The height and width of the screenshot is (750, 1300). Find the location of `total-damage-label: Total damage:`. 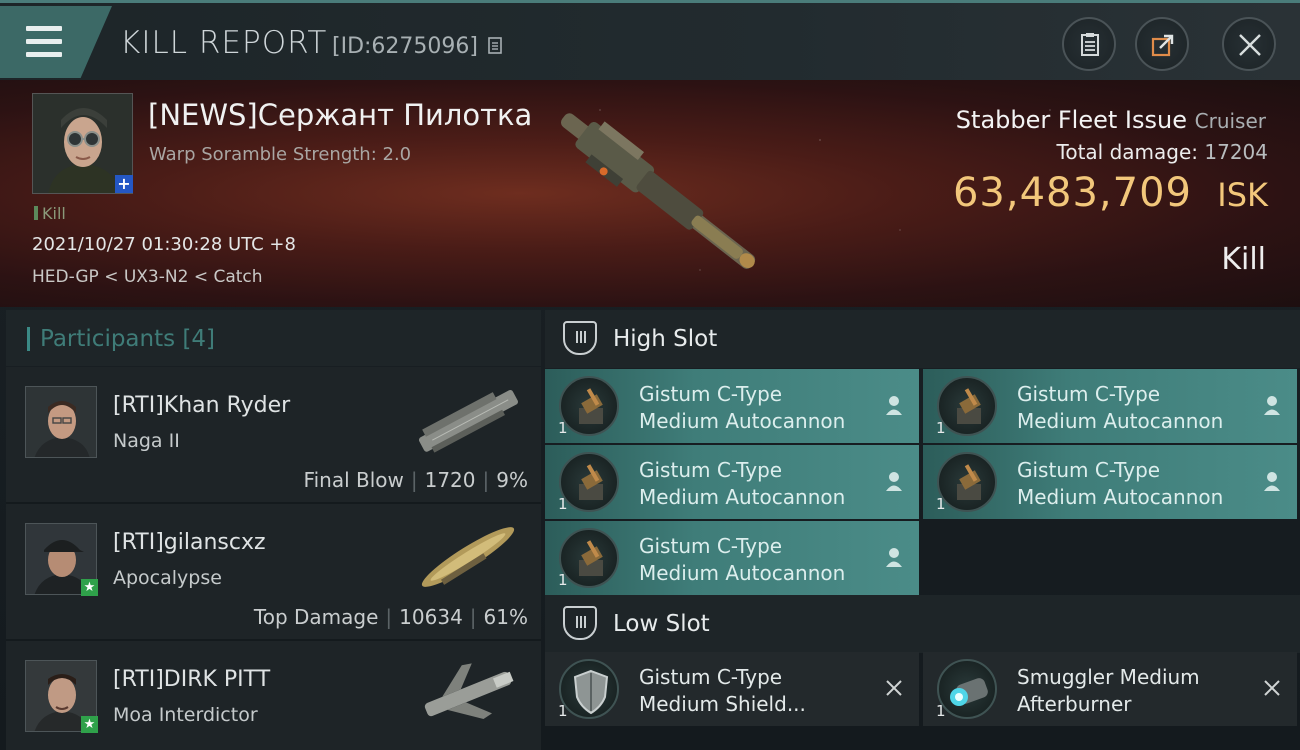

total-damage-label: Total damage: is located at coordinates (1127, 152).